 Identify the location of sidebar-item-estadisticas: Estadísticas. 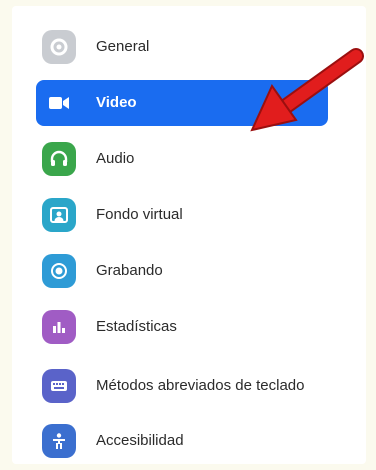
(182, 327).